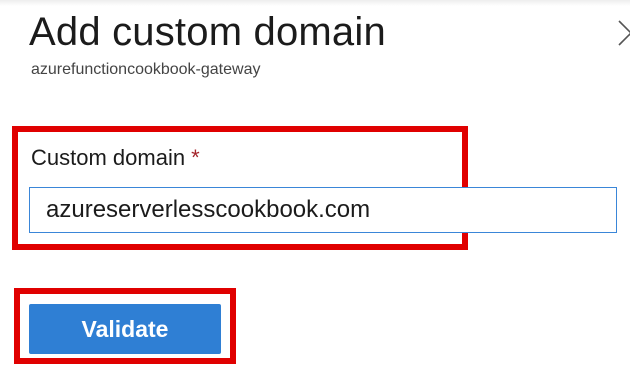 Image resolution: width=630 pixels, height=370 pixels. Describe the element at coordinates (195, 157) in the screenshot. I see `required-marker: *` at that location.